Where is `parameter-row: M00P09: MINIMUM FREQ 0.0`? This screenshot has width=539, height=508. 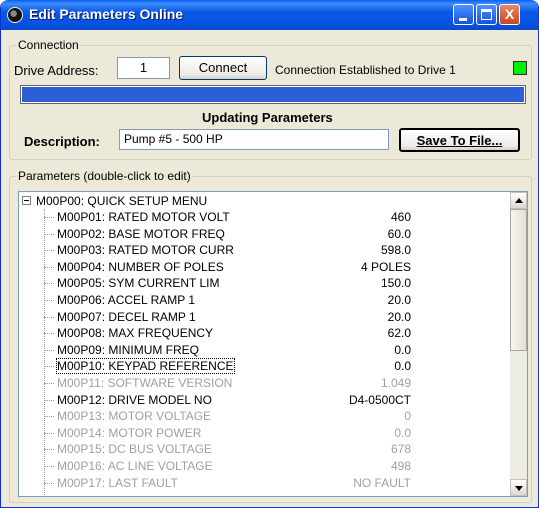
parameter-row: M00P09: MINIMUM FREQ 0.0 is located at coordinates (261, 350).